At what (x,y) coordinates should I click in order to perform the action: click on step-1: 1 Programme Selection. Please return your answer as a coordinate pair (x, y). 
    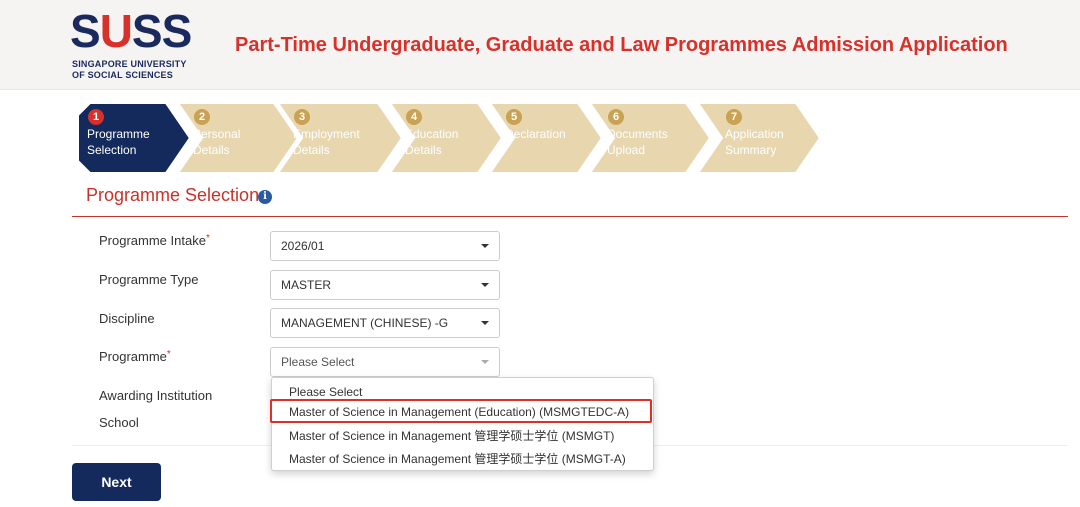
    Looking at the image, I should click on (134, 138).